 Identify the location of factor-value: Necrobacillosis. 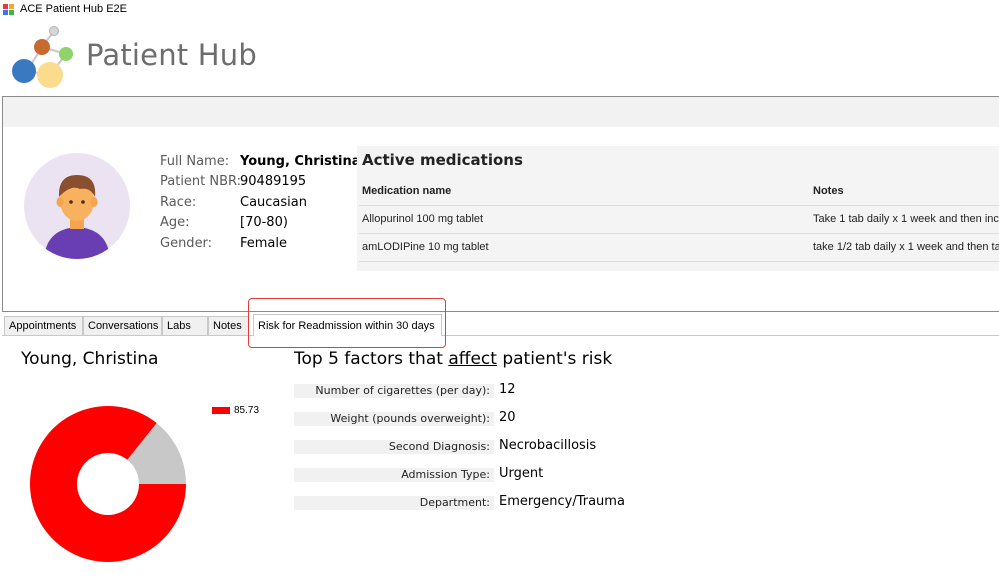
(548, 445).